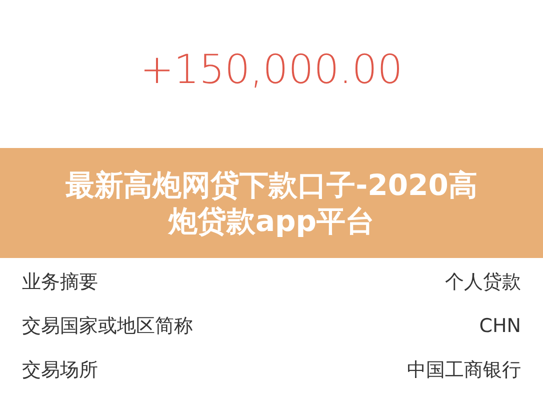 The image size is (543, 408). Describe the element at coordinates (464, 370) in the screenshot. I see `detail-value: 中国工商银行` at that location.